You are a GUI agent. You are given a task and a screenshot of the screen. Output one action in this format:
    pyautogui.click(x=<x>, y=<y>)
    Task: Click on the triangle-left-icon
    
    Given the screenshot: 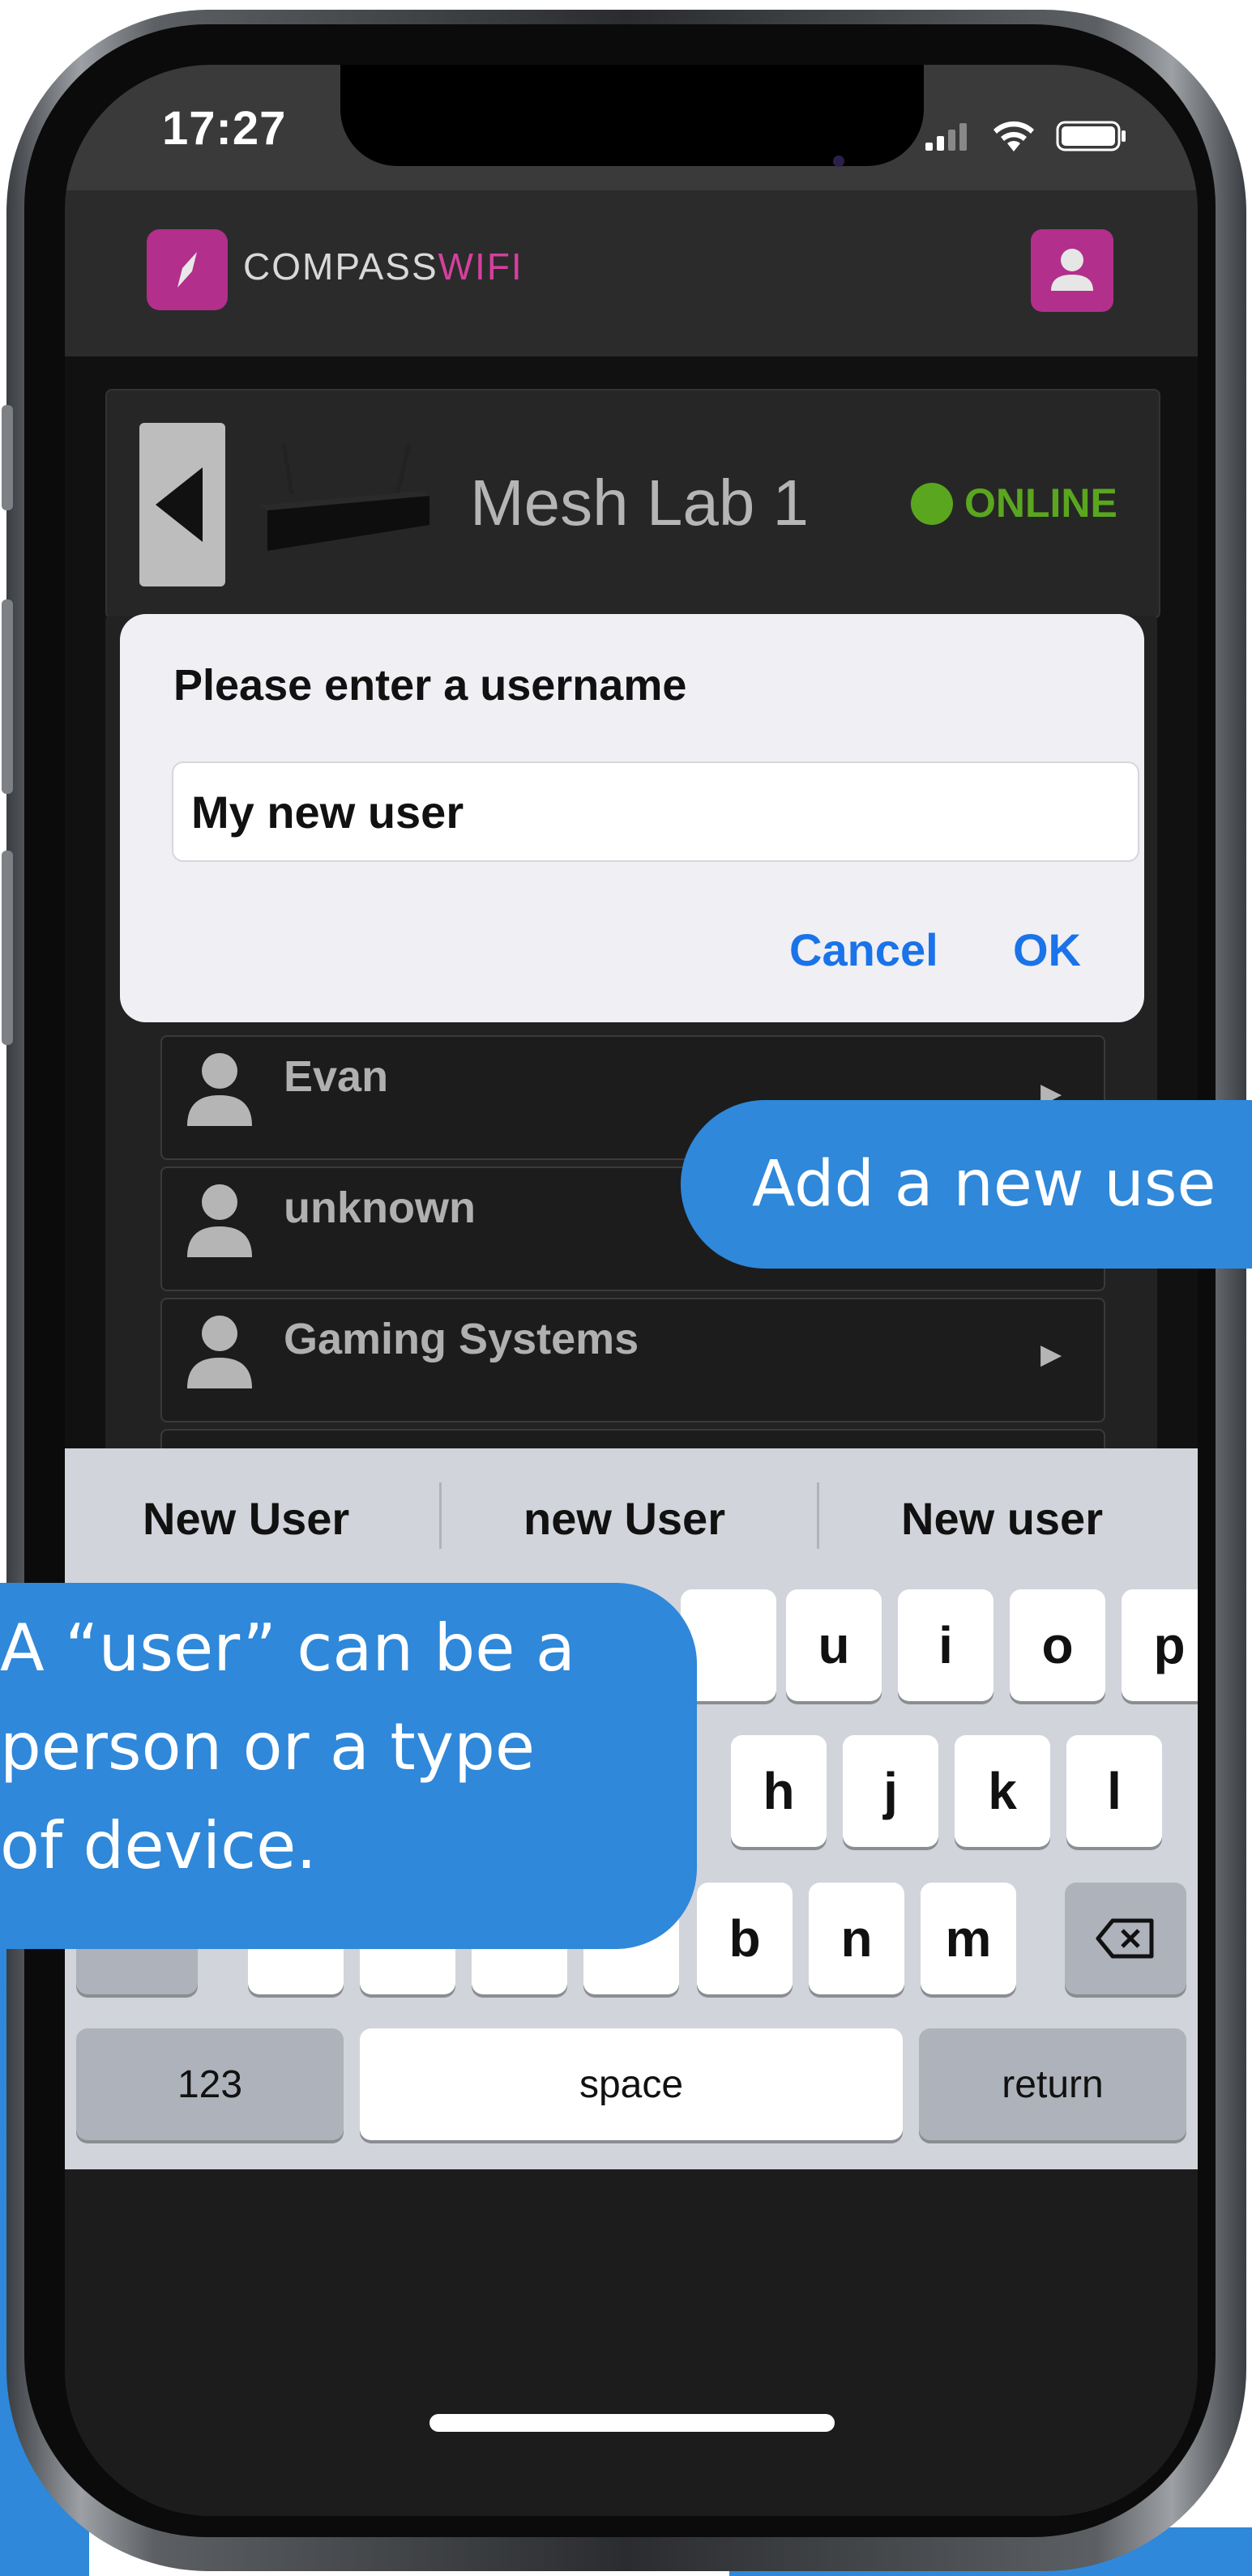 What is the action you would take?
    pyautogui.click(x=179, y=504)
    